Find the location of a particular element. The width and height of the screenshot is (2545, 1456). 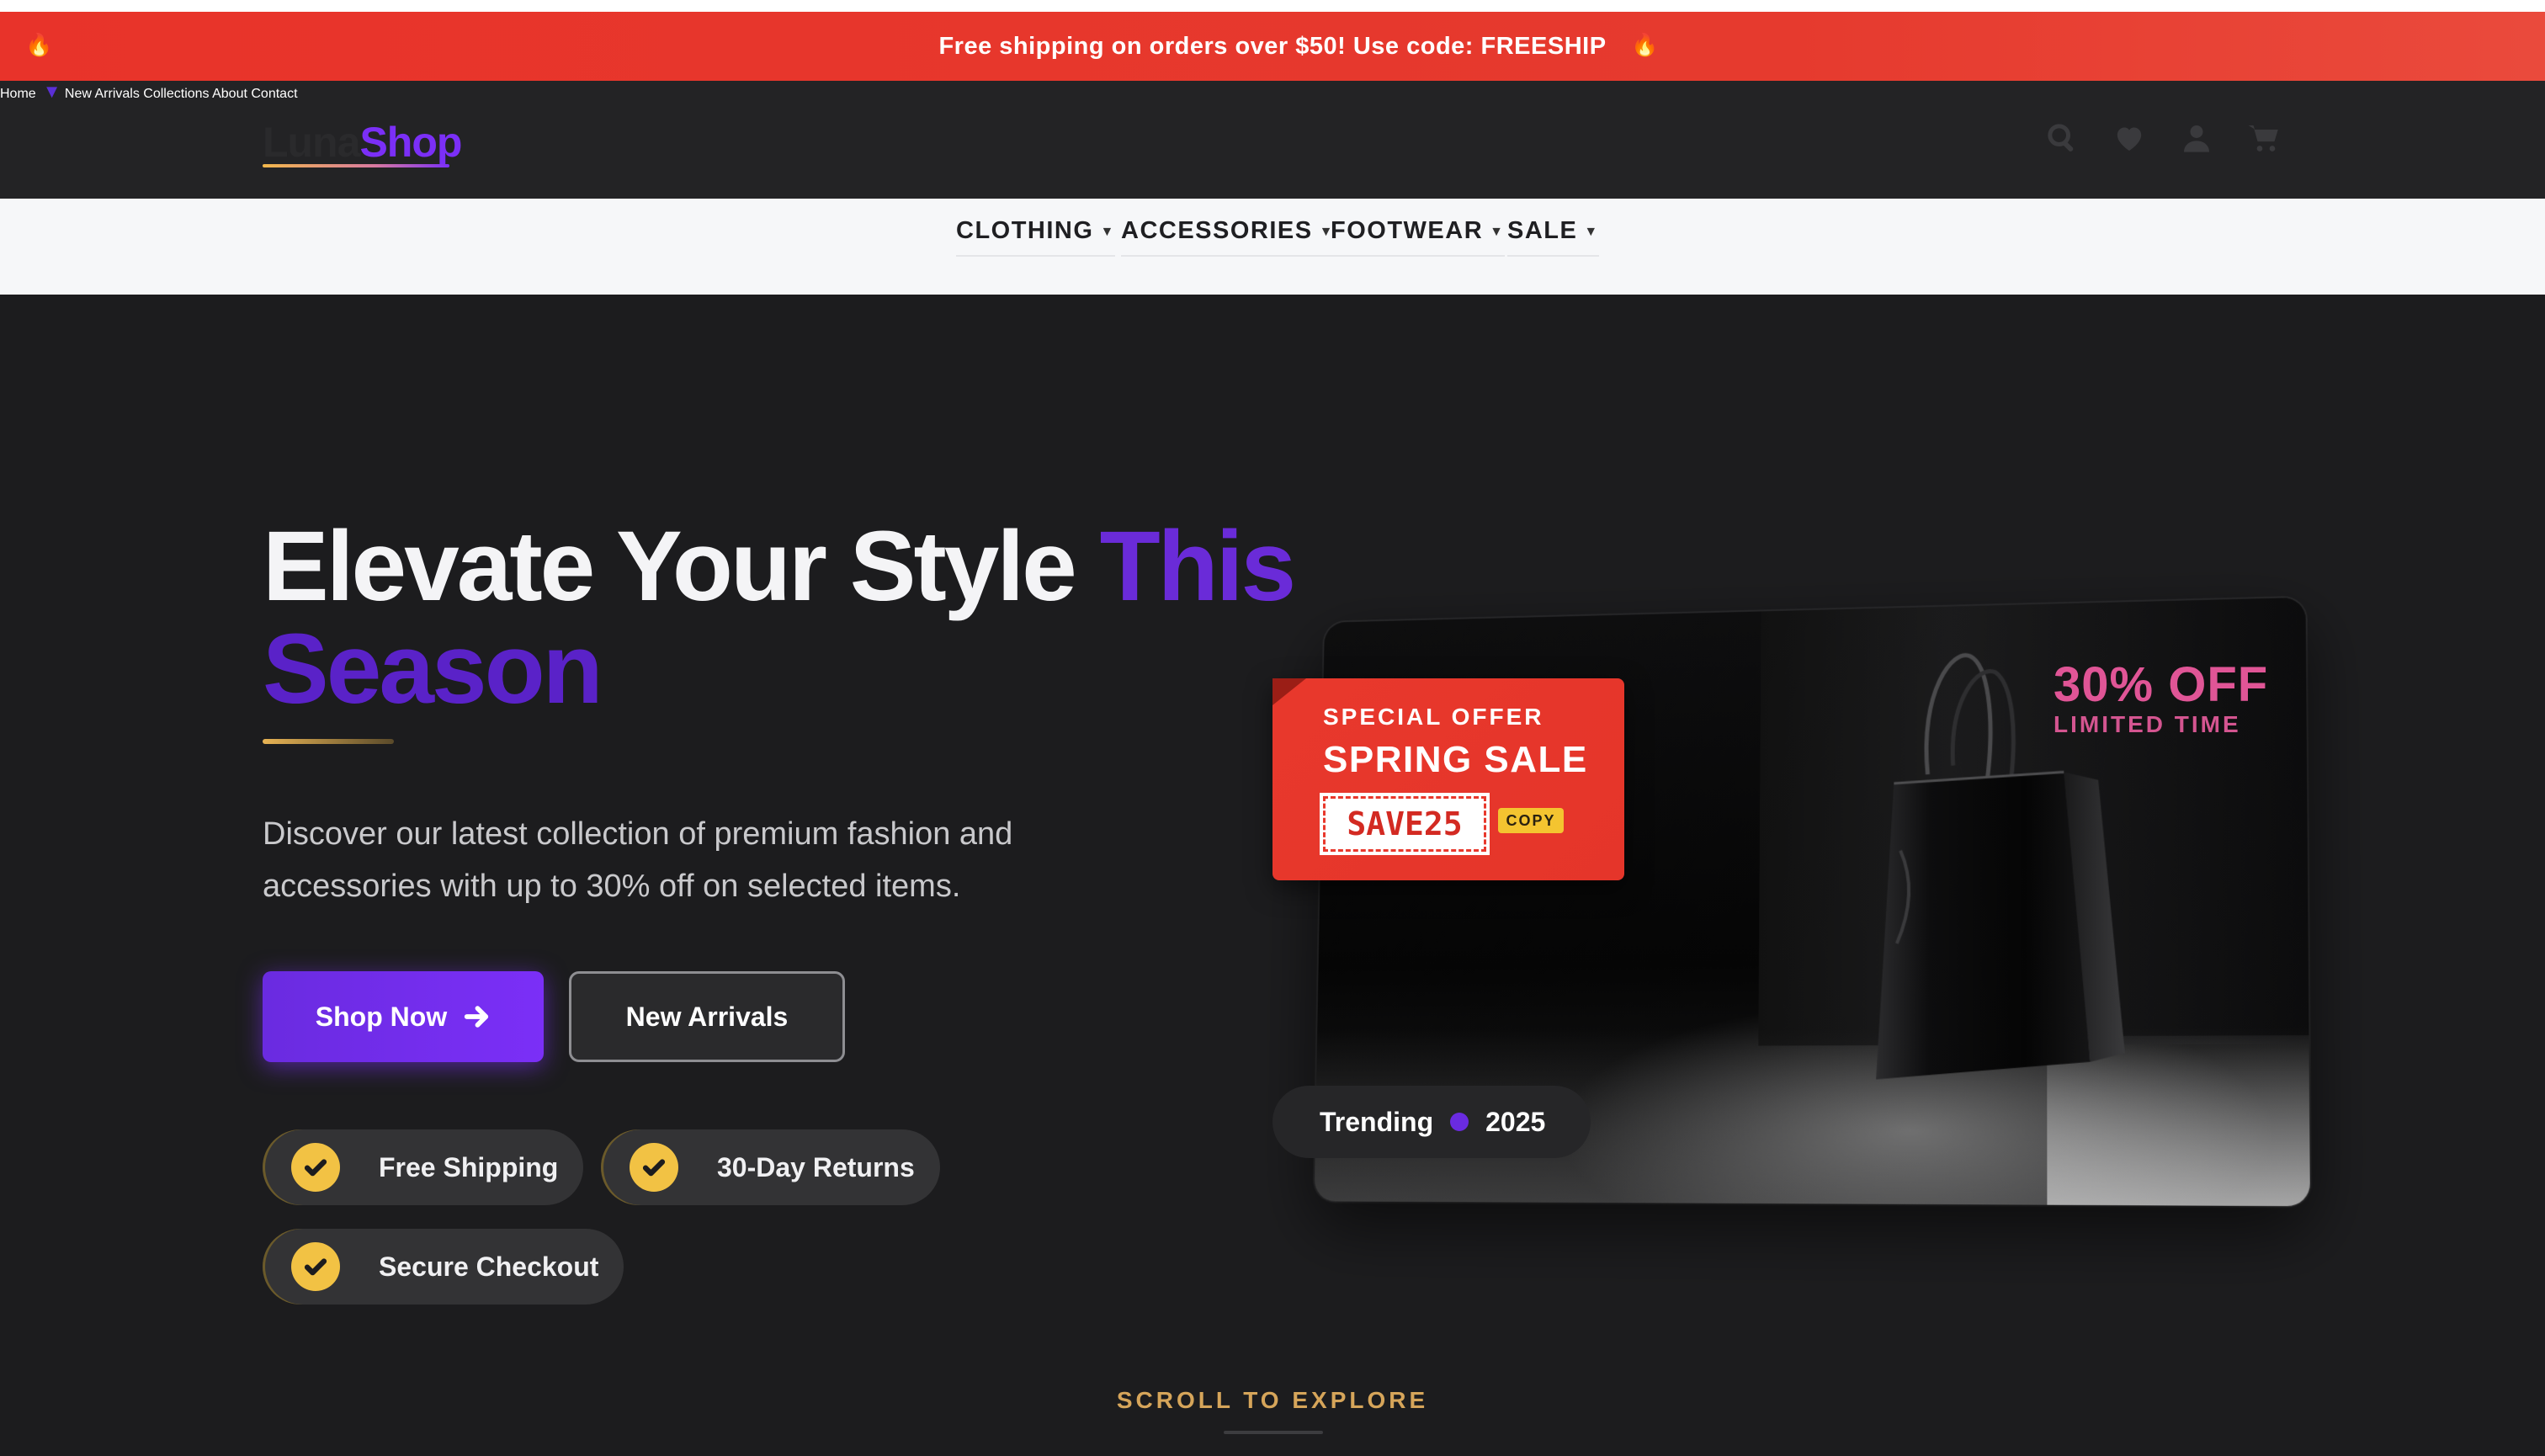

hero-title-accent-2: Season is located at coordinates (433, 669).